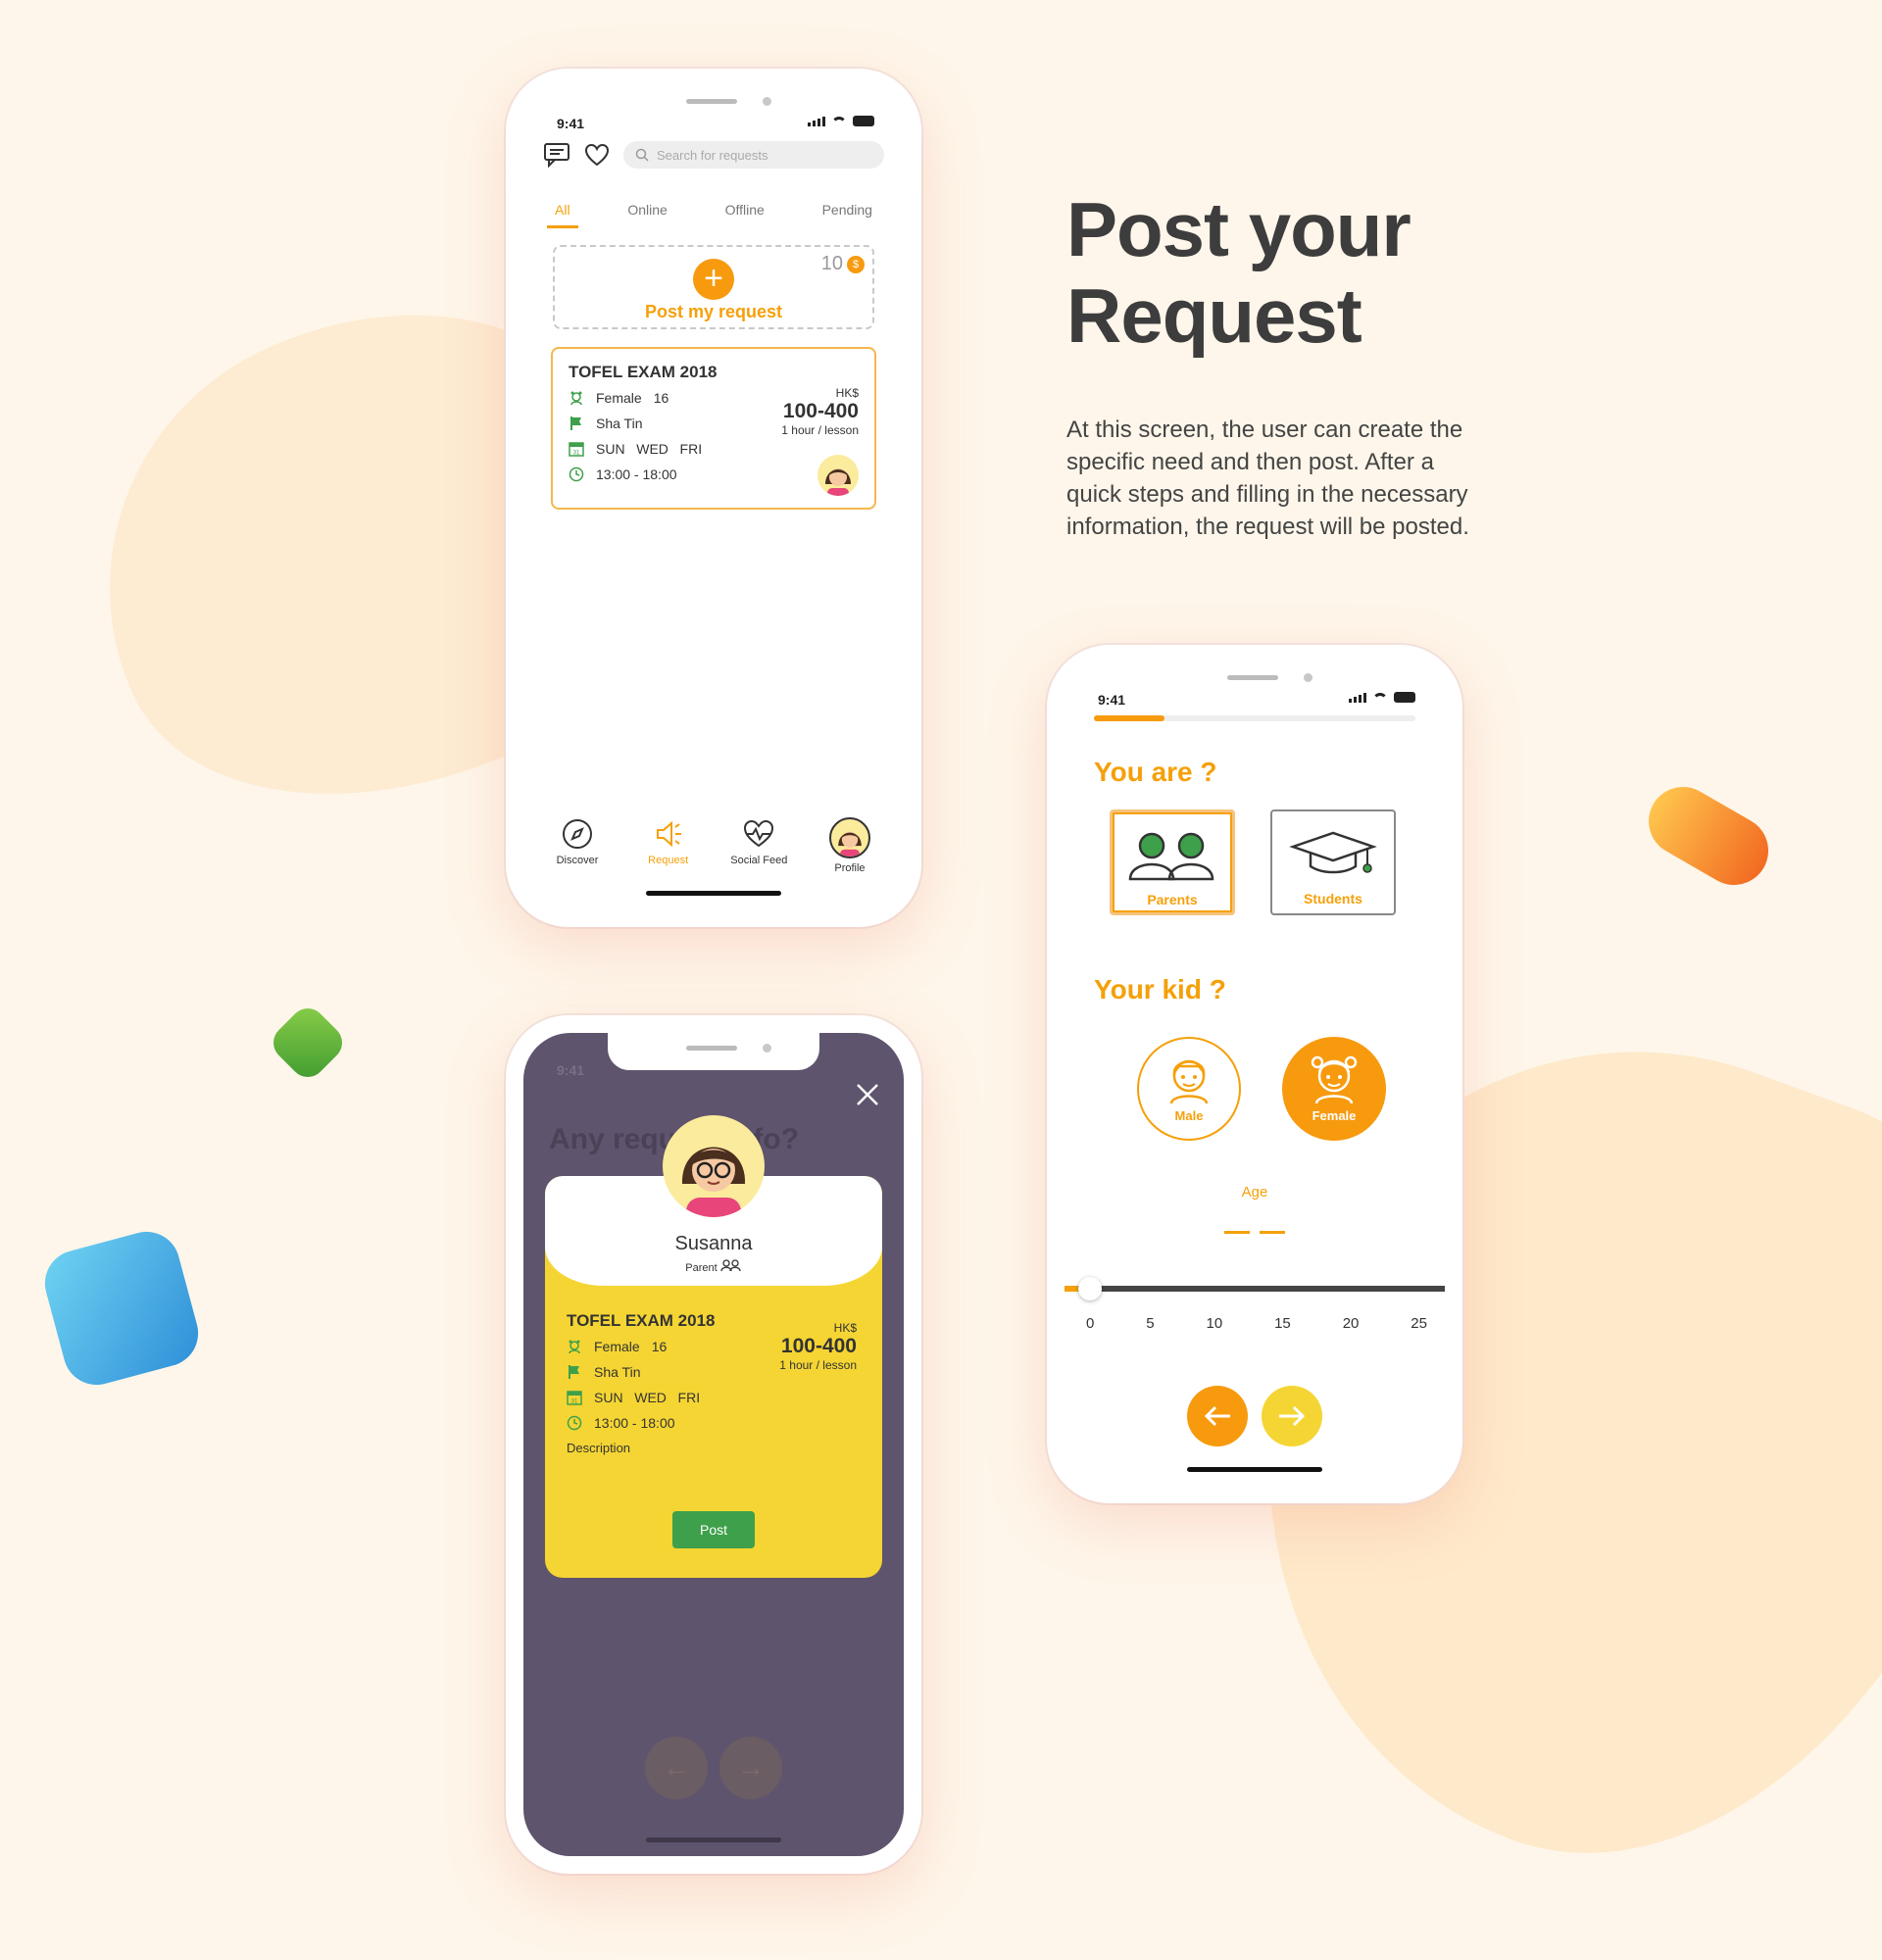  I want to click on decorative-green-shape, so click(308, 1043).